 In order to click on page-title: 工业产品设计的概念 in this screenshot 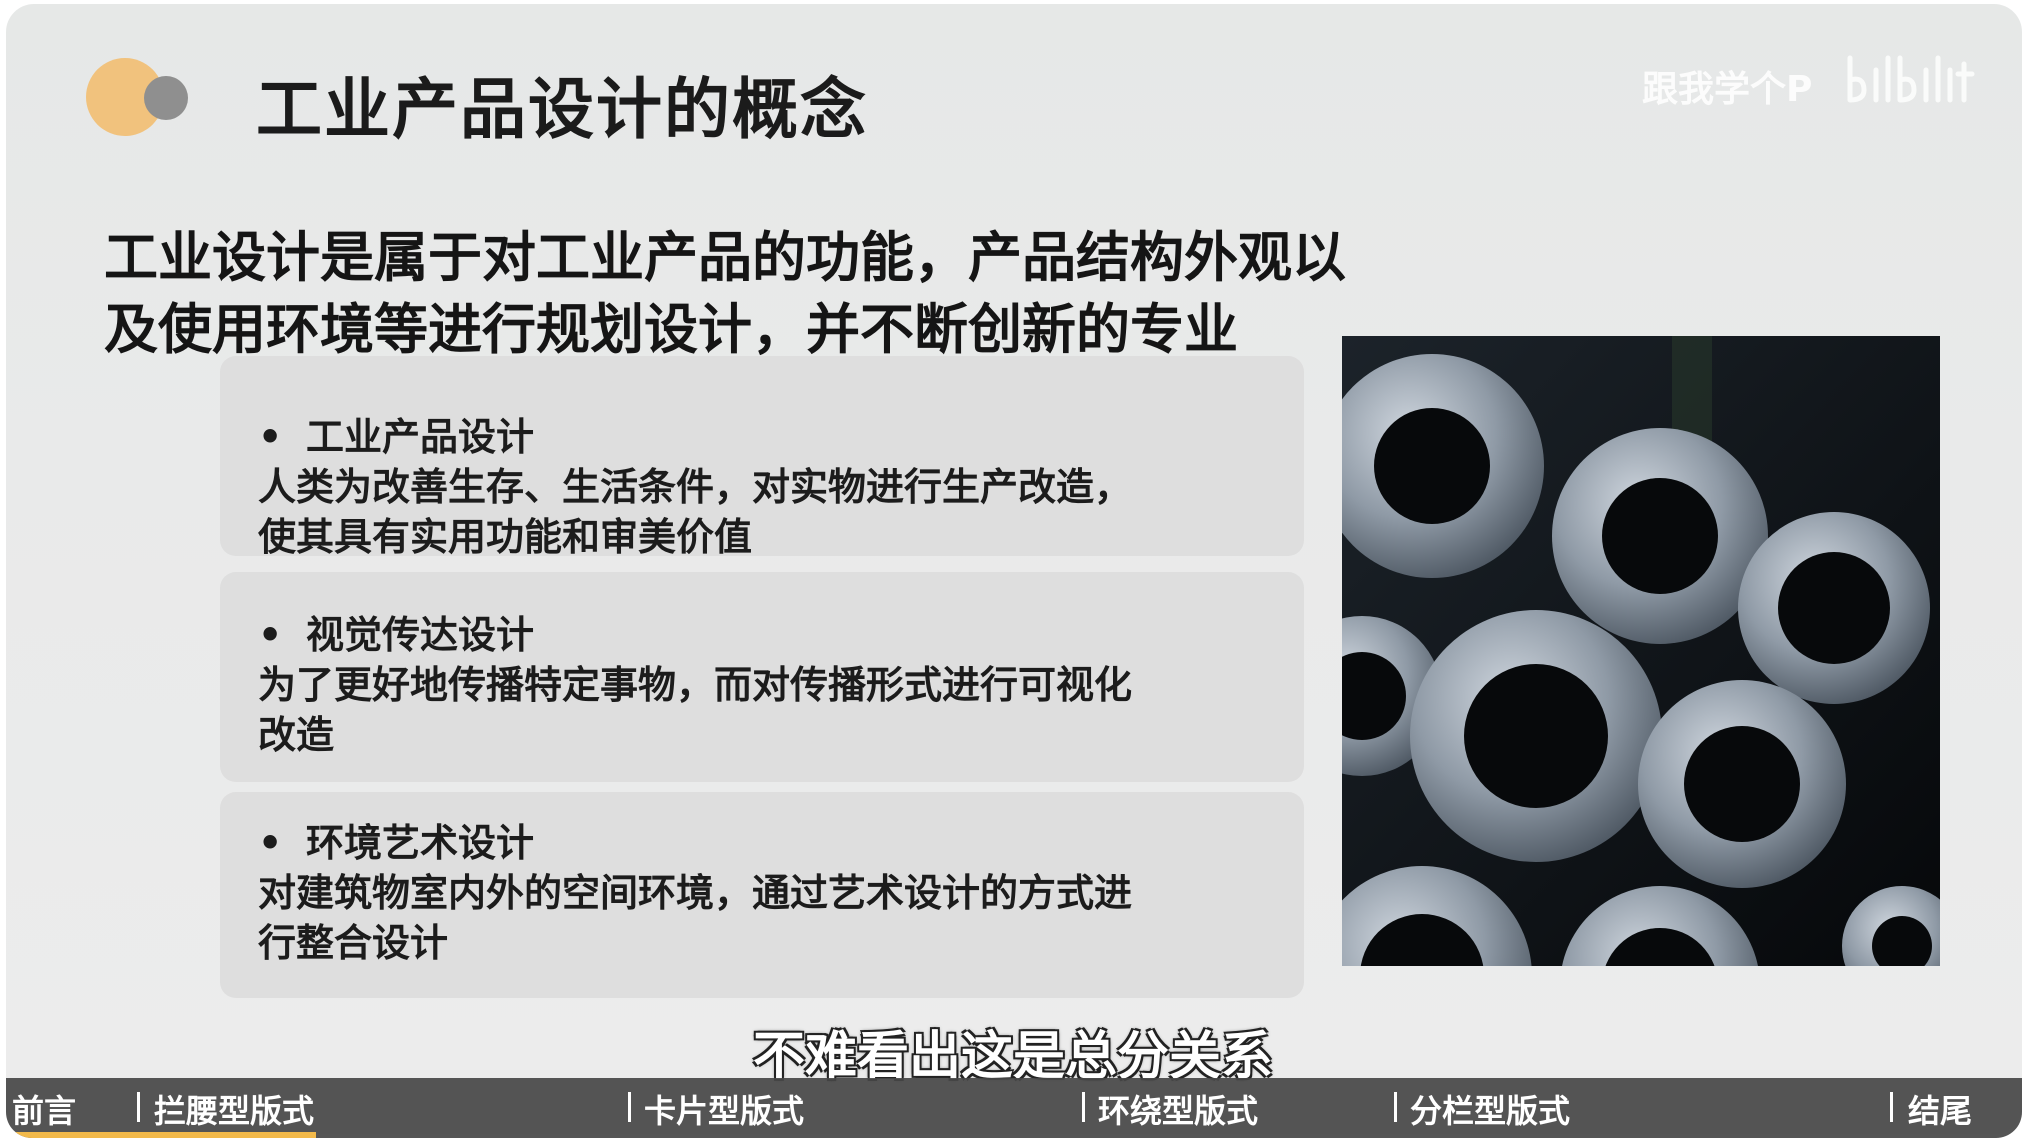, I will do `click(562, 109)`.